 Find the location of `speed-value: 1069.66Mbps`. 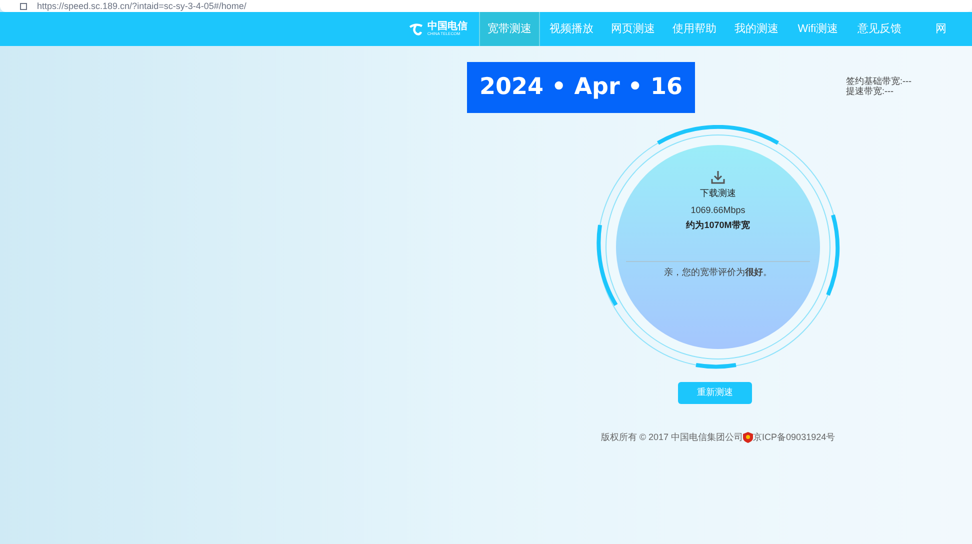

speed-value: 1069.66Mbps is located at coordinates (718, 210).